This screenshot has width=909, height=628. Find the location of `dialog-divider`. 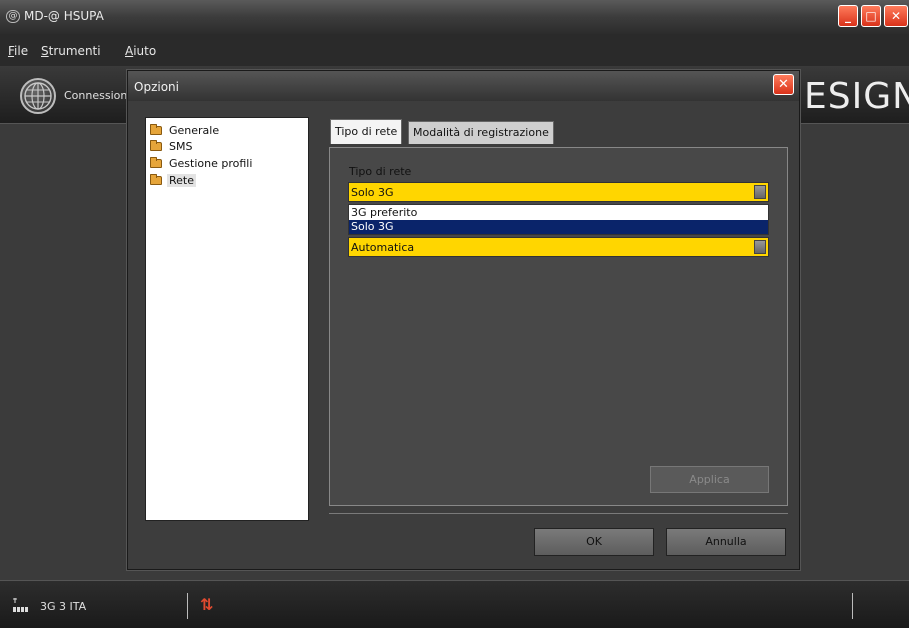

dialog-divider is located at coordinates (558, 513).